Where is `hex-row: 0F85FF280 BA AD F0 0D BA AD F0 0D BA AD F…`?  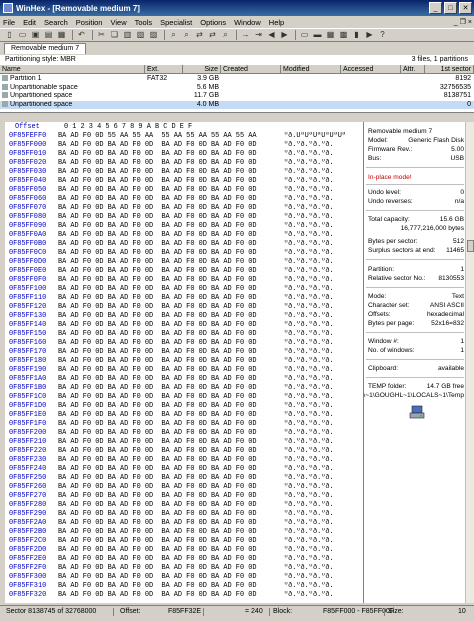 hex-row: 0F85FF280 BA AD F0 0D BA AD F0 0D BA AD F… is located at coordinates (184, 505).